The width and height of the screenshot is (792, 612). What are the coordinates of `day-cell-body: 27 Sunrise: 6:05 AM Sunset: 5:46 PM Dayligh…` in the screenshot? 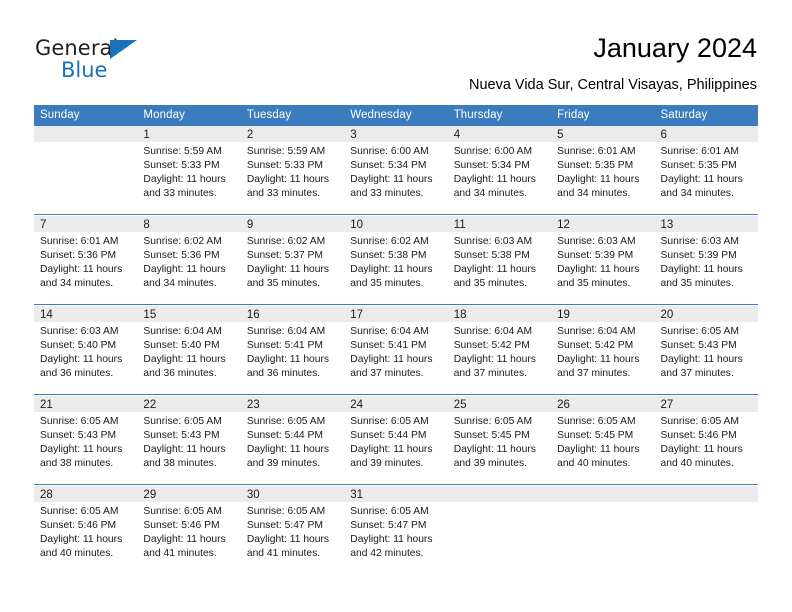 It's located at (706, 440).